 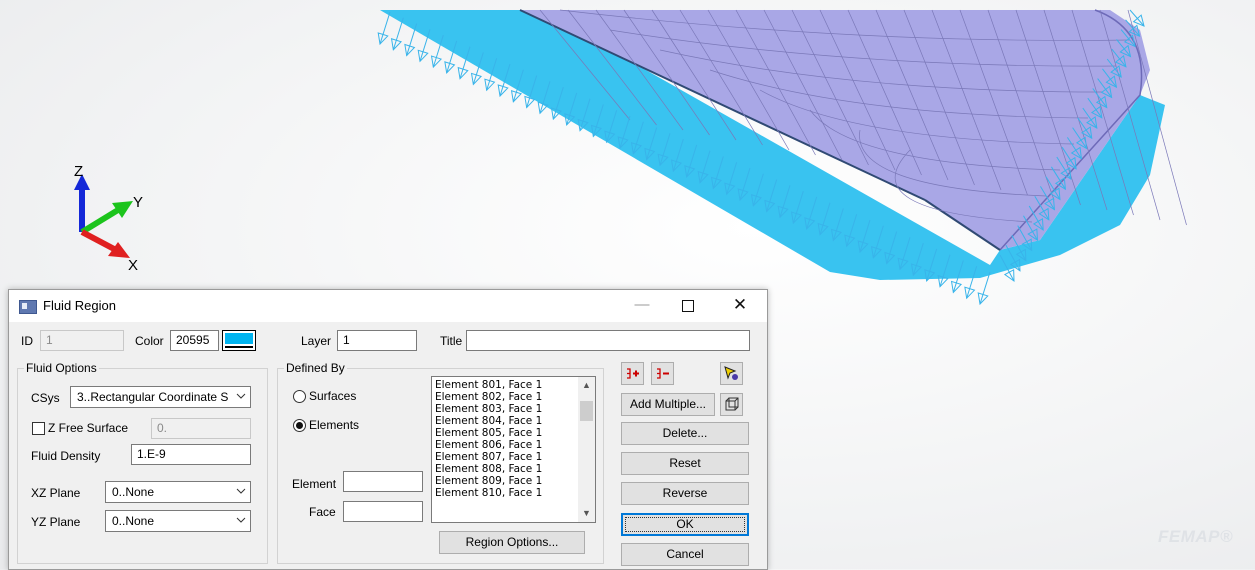 What do you see at coordinates (1195, 536) in the screenshot?
I see `femap-watermark: FEMAP®` at bounding box center [1195, 536].